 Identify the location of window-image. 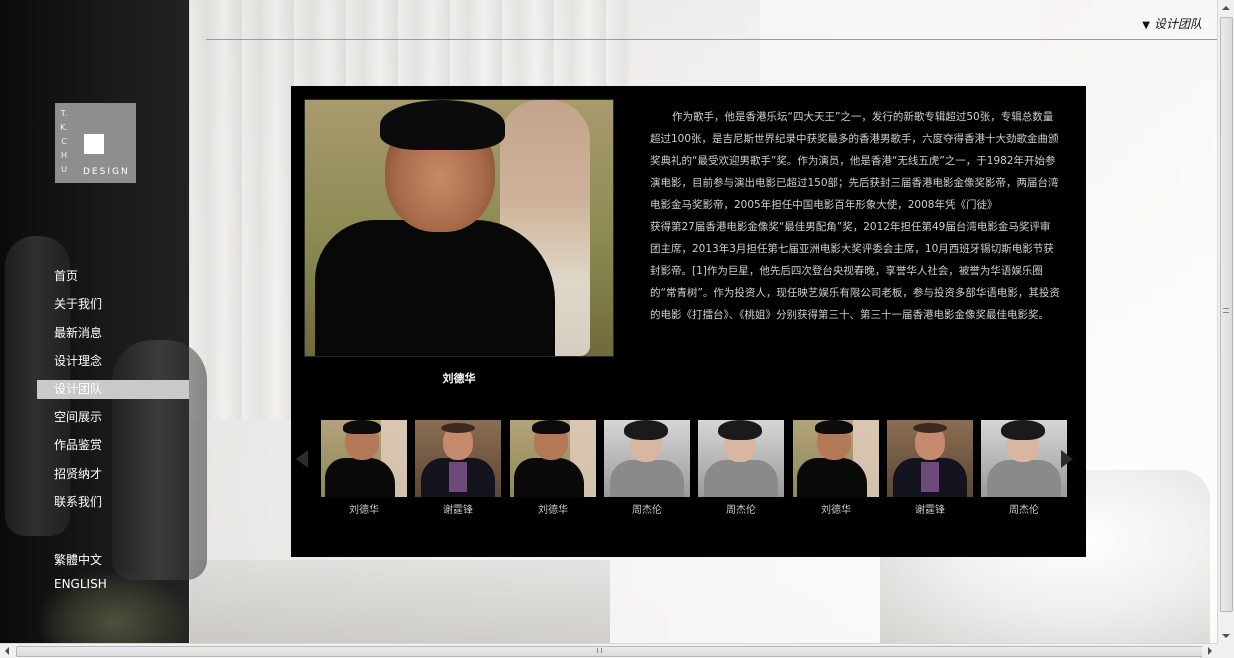
(900, 43).